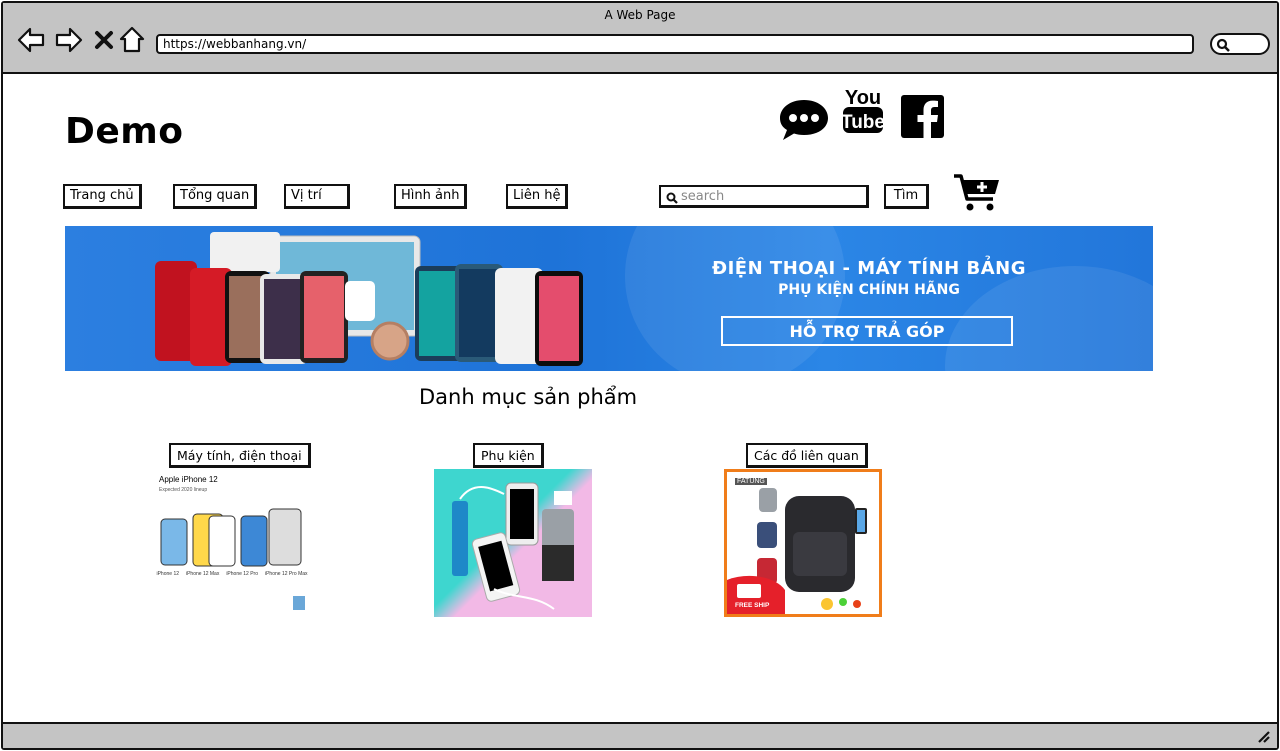  I want to click on iphone-subheading: Expected 2020 lineup, so click(183, 490).